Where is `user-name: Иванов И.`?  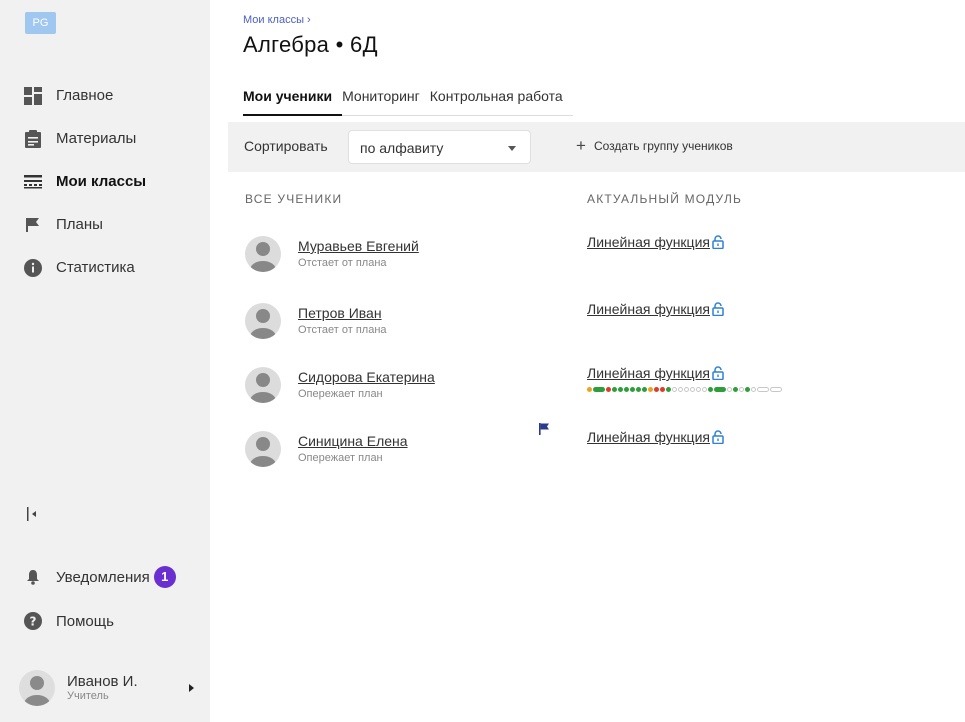
user-name: Иванов И. is located at coordinates (102, 681).